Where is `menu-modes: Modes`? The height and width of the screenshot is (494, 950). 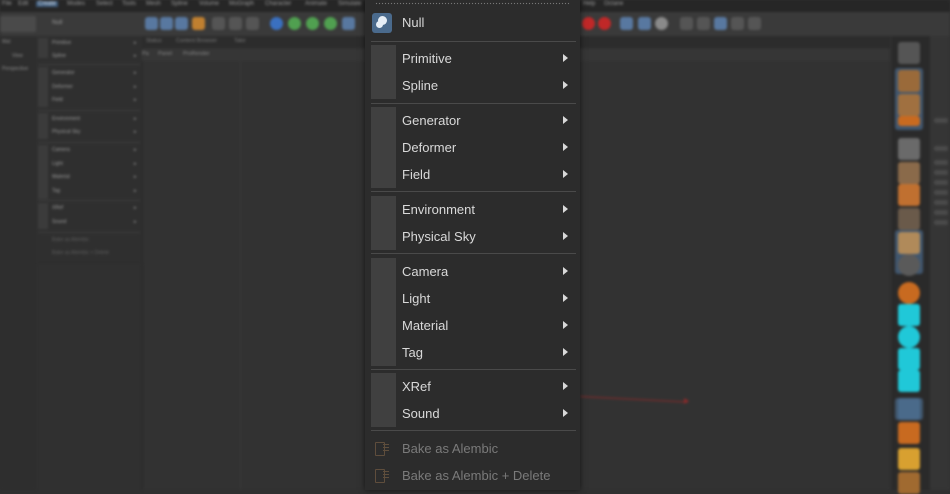
menu-modes: Modes is located at coordinates (76, 4).